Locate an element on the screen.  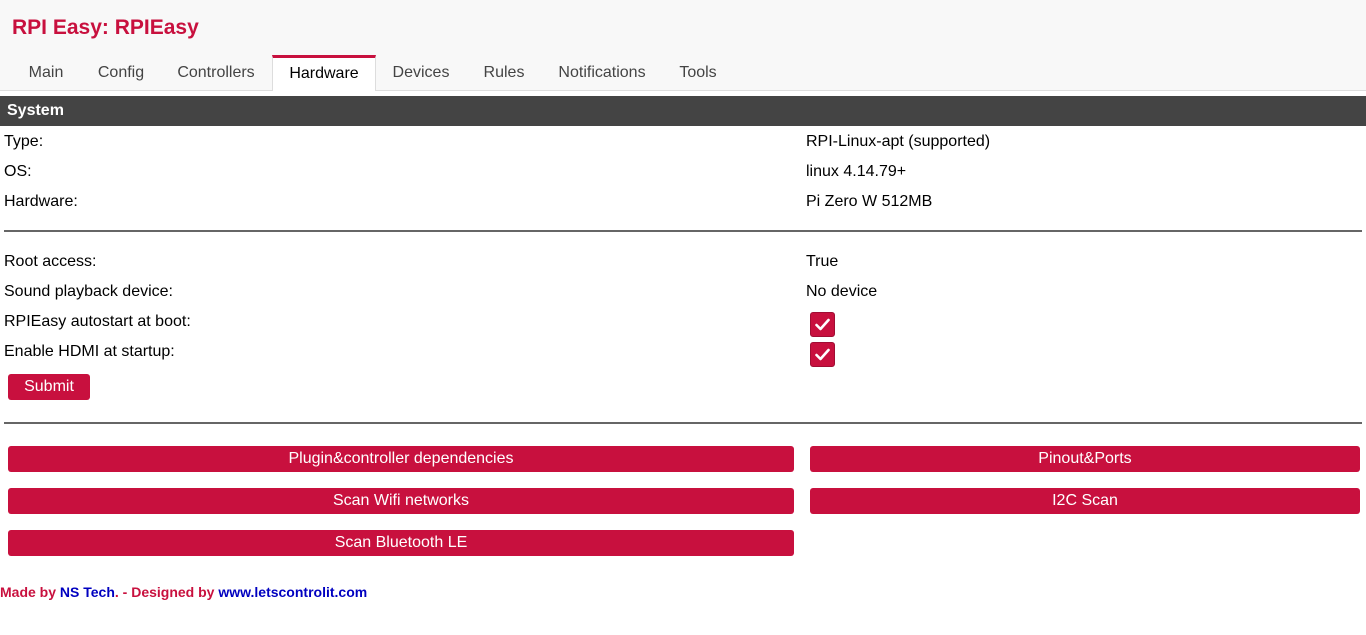
root-access-label: Root access: is located at coordinates (50, 261).